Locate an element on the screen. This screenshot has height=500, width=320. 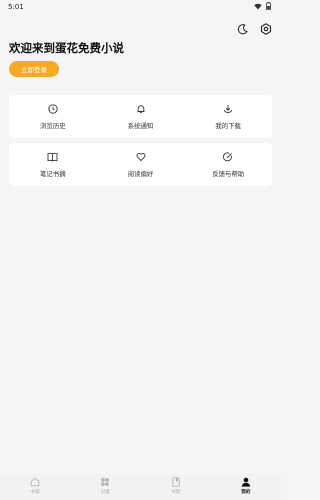
feature-card-secondary: 笔记书摘 阅读偏好 反馈与帮助 is located at coordinates (140, 164).